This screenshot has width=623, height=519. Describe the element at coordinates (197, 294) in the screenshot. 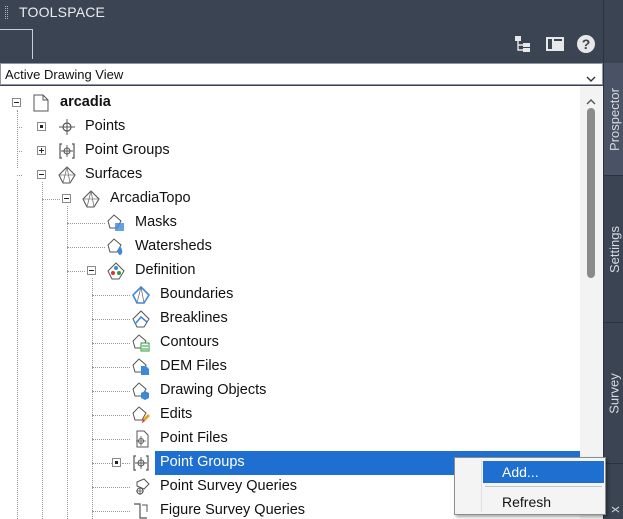

I see `tree-item-label: Boundaries` at that location.